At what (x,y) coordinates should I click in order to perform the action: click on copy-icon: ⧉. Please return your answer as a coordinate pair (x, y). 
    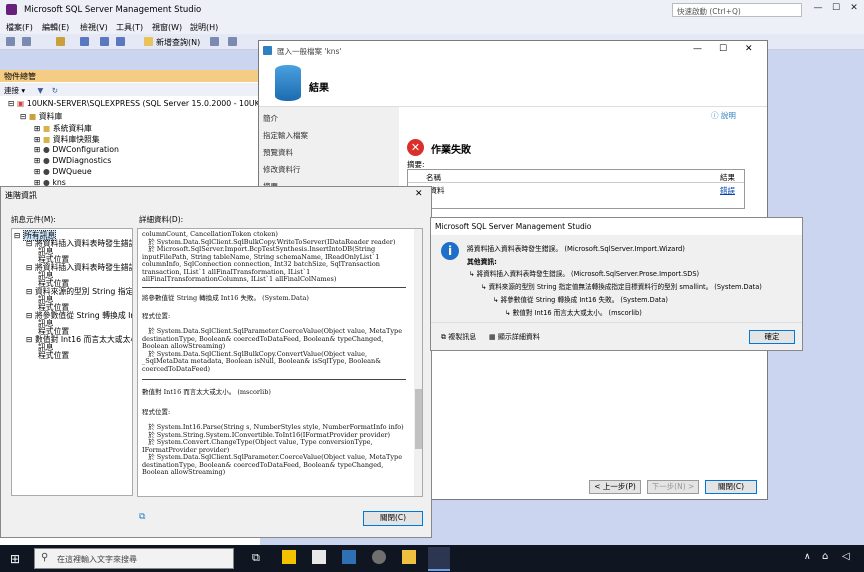
    Looking at the image, I should click on (142, 517).